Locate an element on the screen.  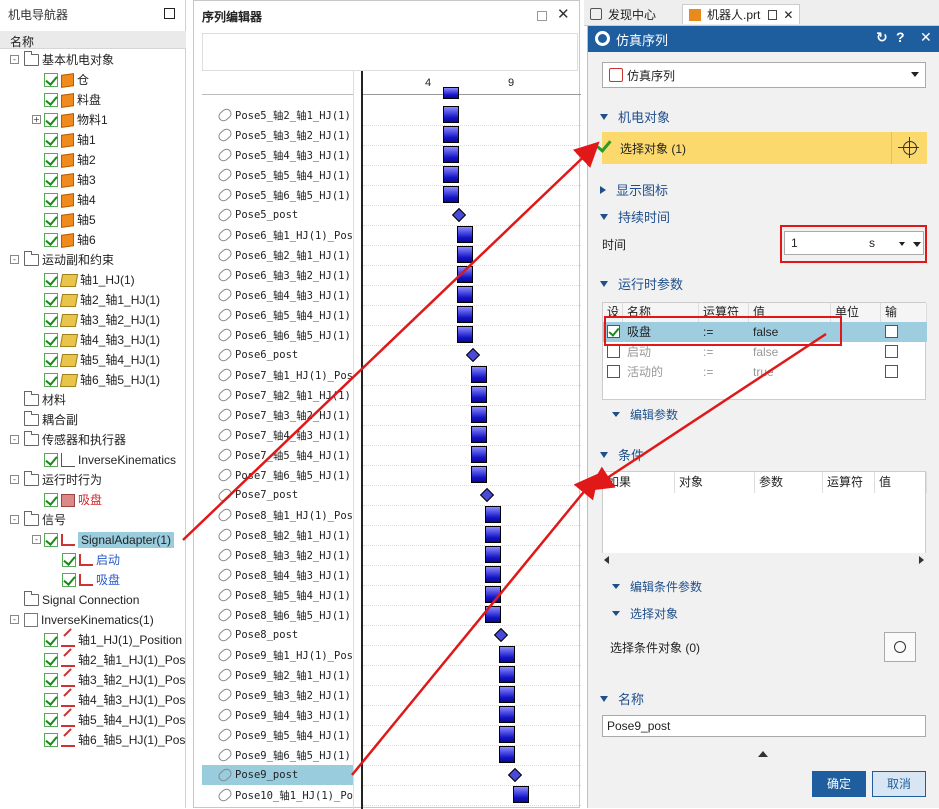
tree-node: 轴3_轴2_HJ(1) is located at coordinates (102, 320).